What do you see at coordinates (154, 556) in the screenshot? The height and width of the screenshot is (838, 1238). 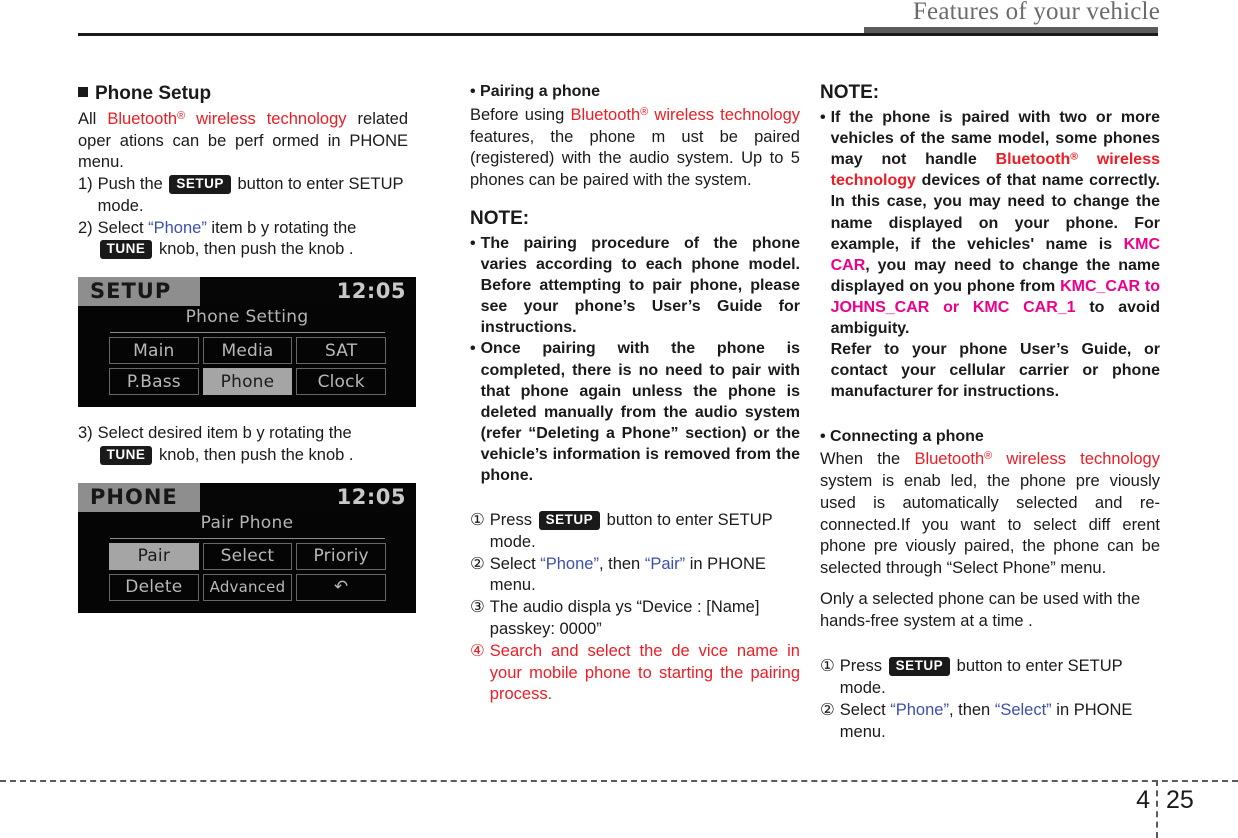 I see `screen-button-pair: Pair` at bounding box center [154, 556].